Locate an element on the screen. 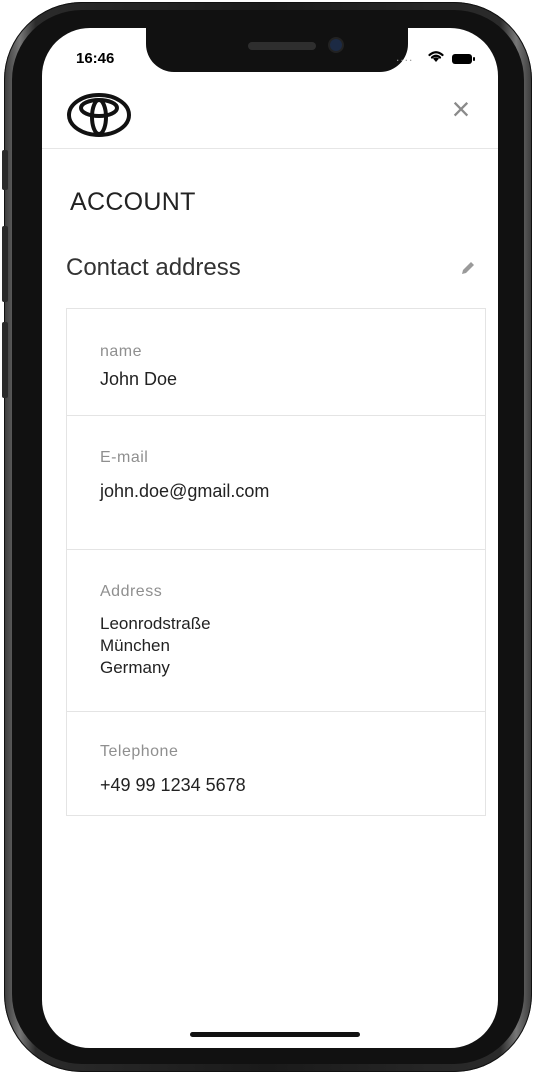  telephone-value: +49 99 1234 5678 is located at coordinates (173, 785).